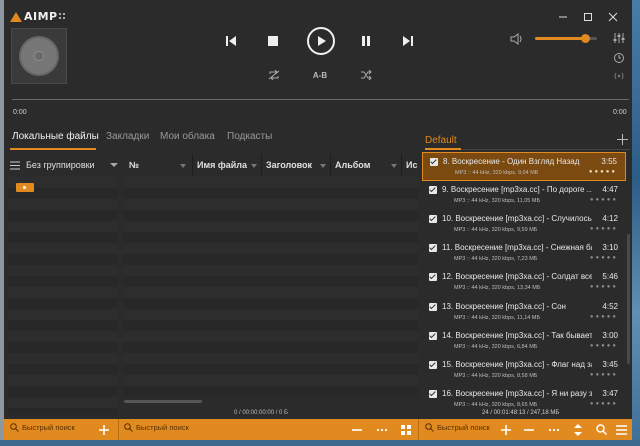 This screenshot has width=640, height=446. I want to click on album-cover, so click(39, 56).